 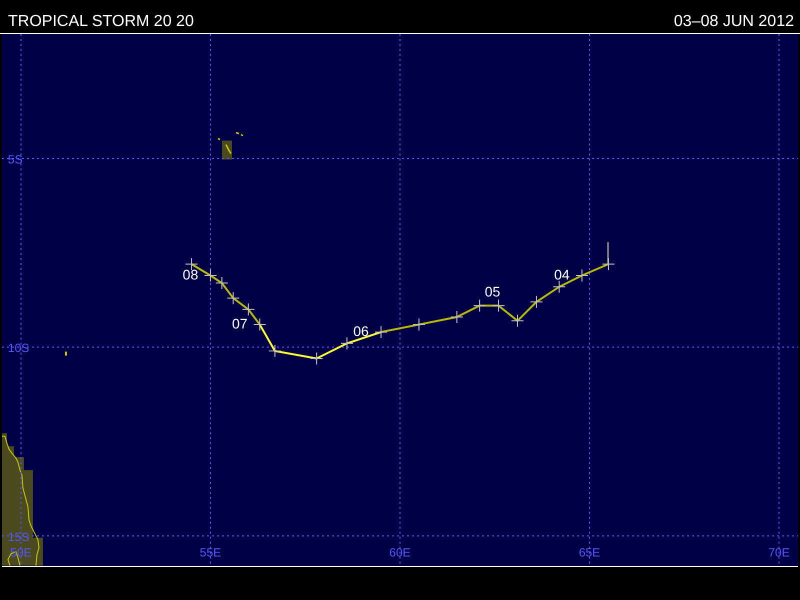 What do you see at coordinates (21, 553) in the screenshot?
I see `longitude-label: 50E` at bounding box center [21, 553].